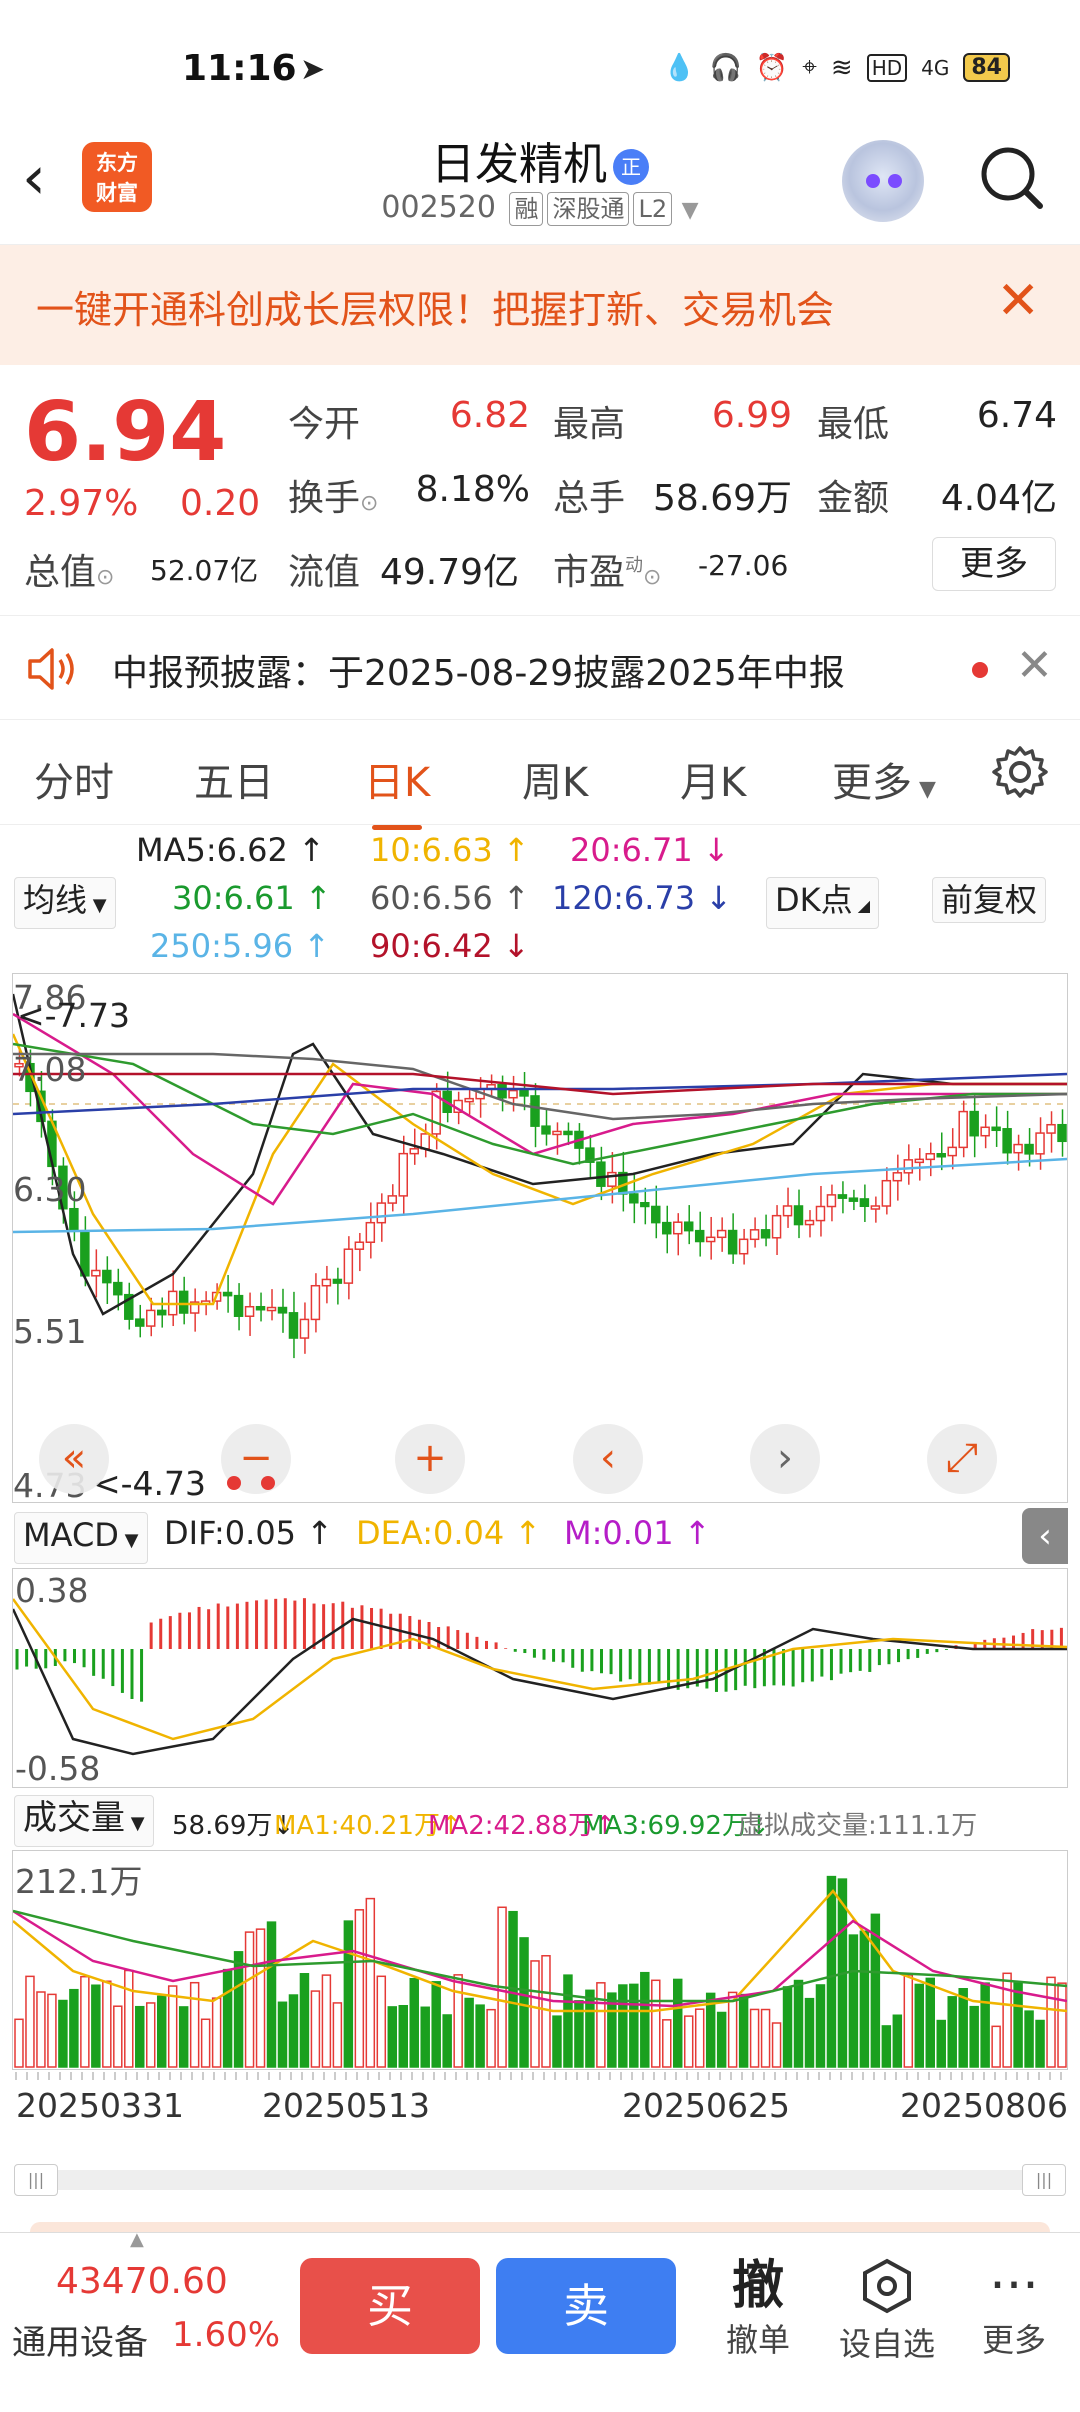 The height and width of the screenshot is (2412, 1080). I want to click on volume-svg, so click(540, 1971).